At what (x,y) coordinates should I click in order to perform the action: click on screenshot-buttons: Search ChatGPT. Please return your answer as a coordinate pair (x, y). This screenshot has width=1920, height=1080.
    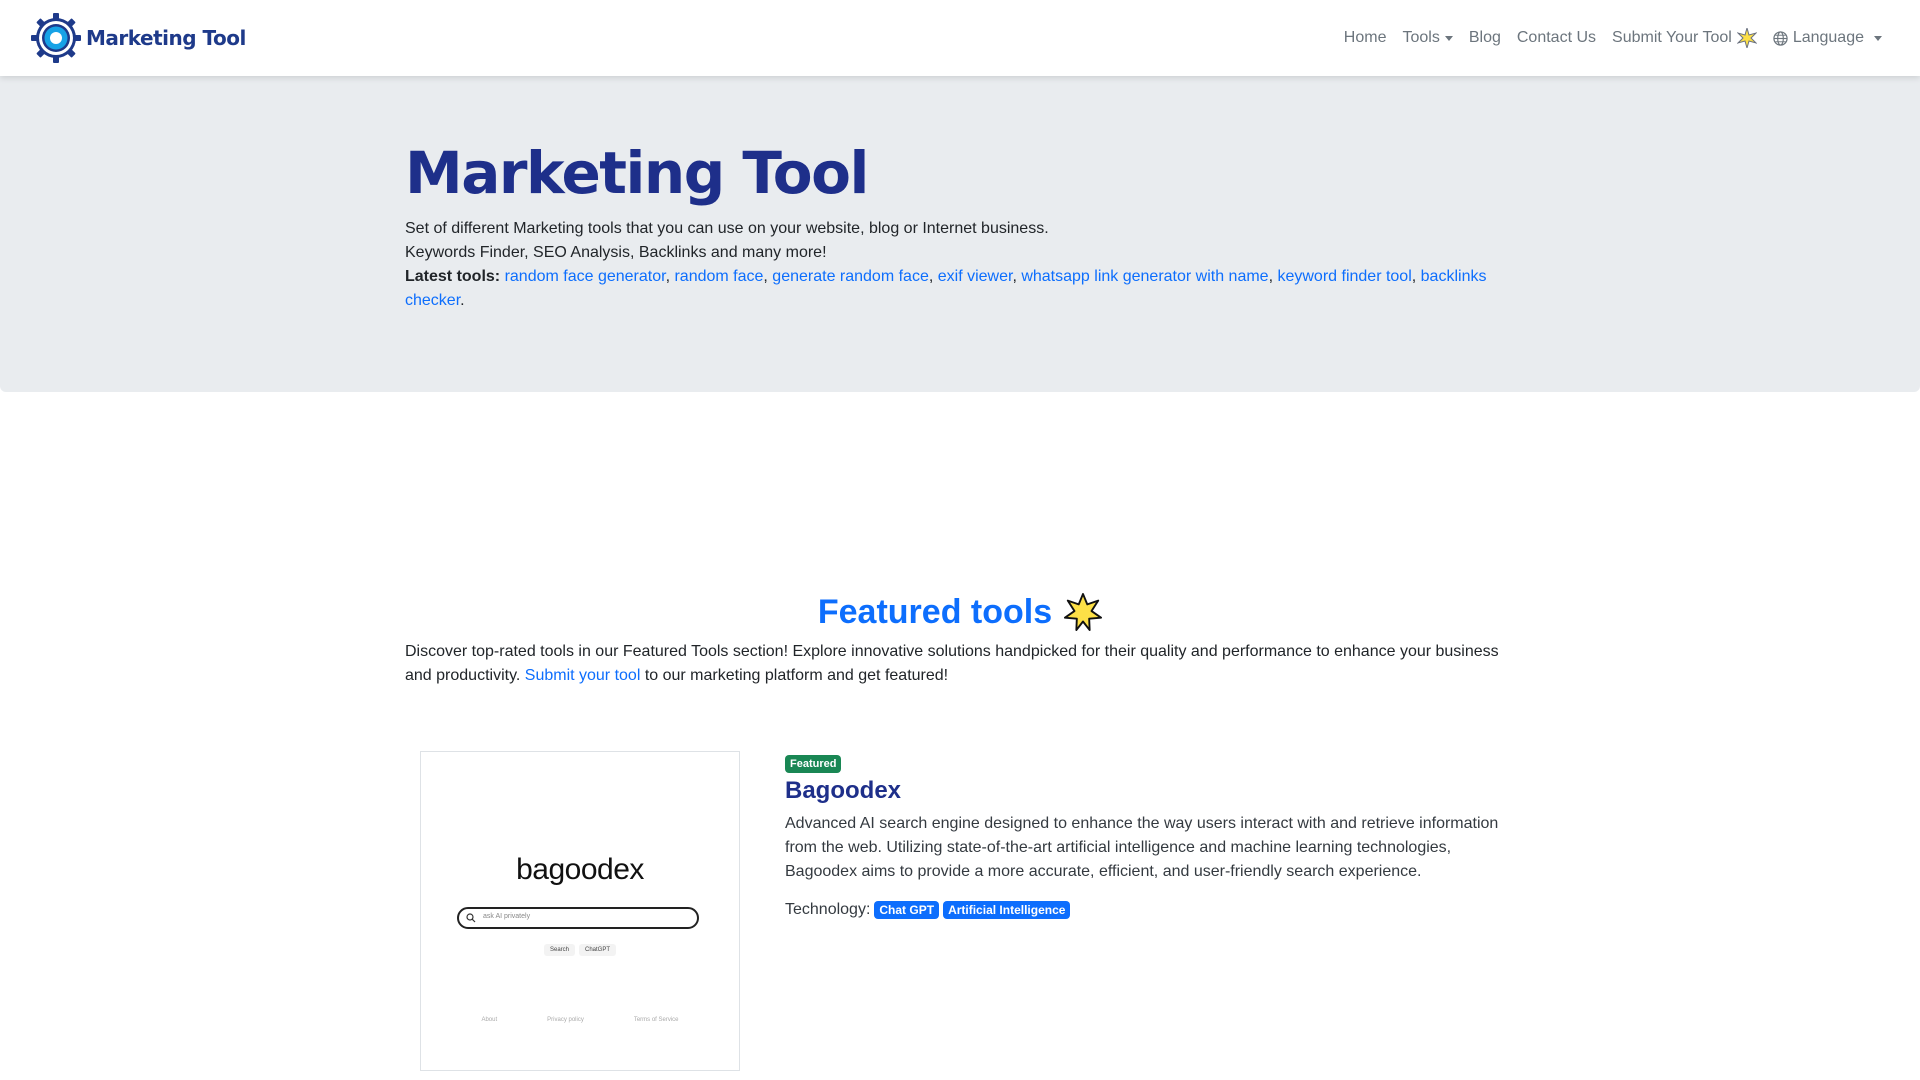
    Looking at the image, I should click on (580, 950).